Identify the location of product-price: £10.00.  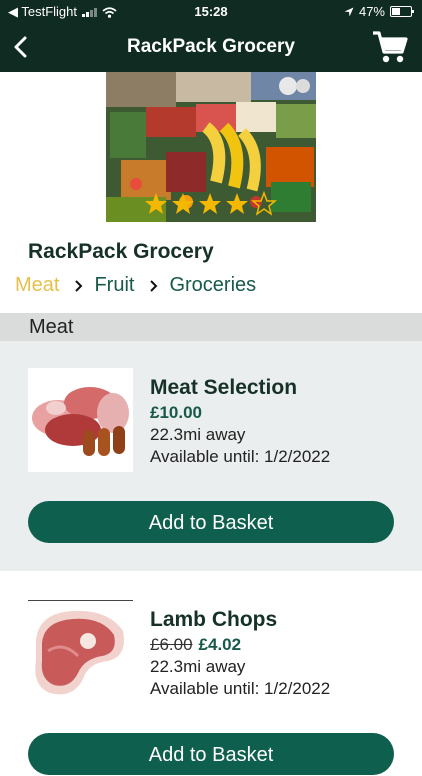
(176, 413).